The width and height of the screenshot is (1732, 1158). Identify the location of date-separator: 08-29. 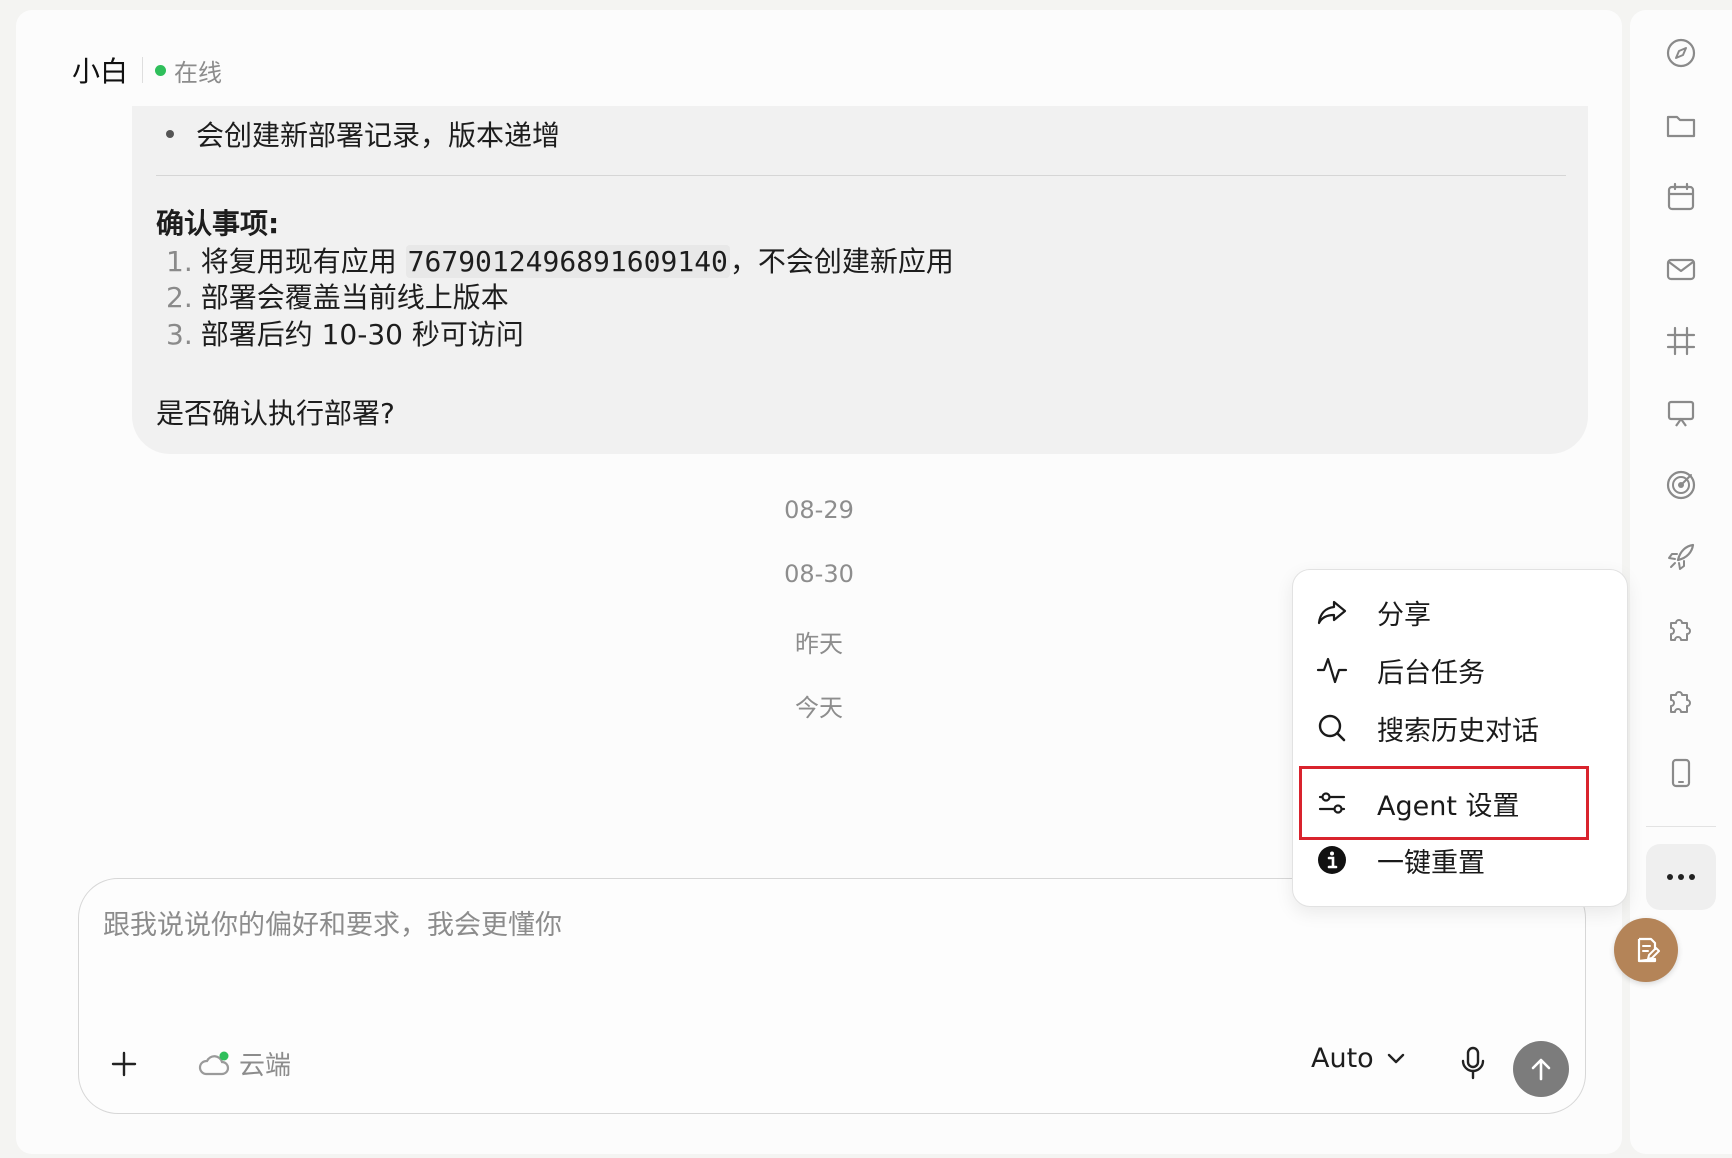
(819, 510).